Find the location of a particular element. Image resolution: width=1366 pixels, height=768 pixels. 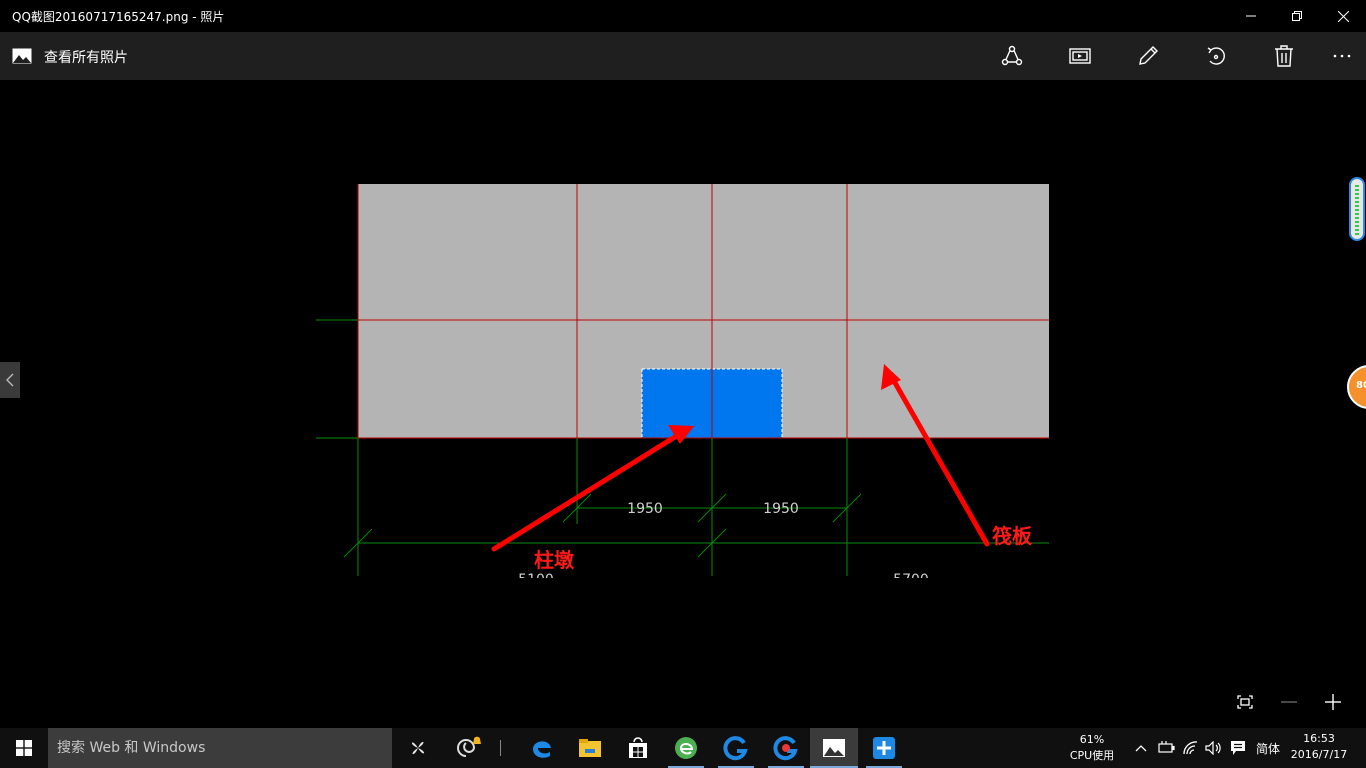

edit-button is located at coordinates (1148, 56).